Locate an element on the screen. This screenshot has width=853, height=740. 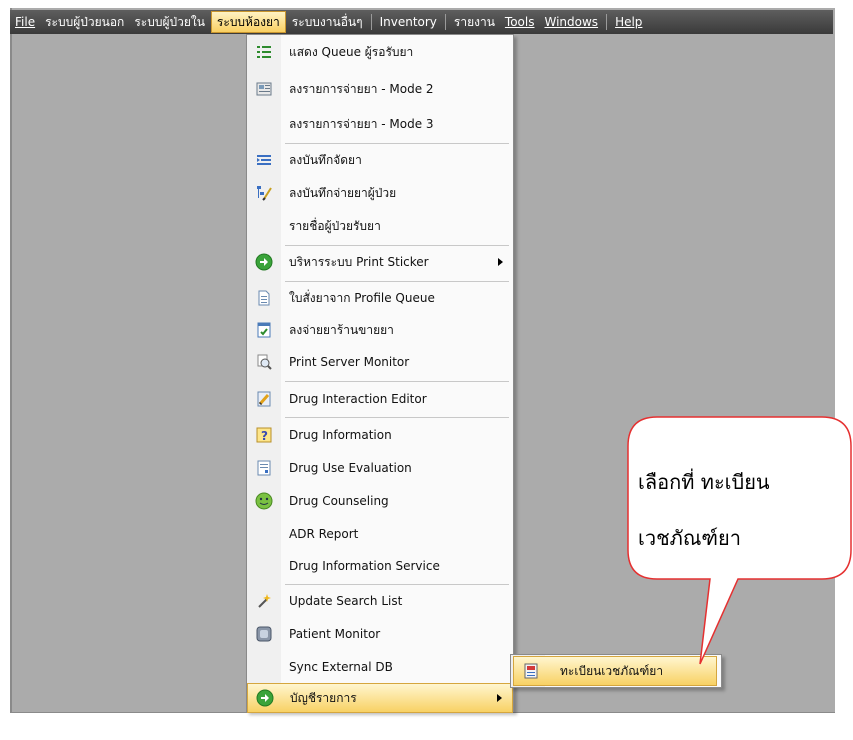
callout-text-line2: เวชภัณฑ์ยา is located at coordinates (689, 538).